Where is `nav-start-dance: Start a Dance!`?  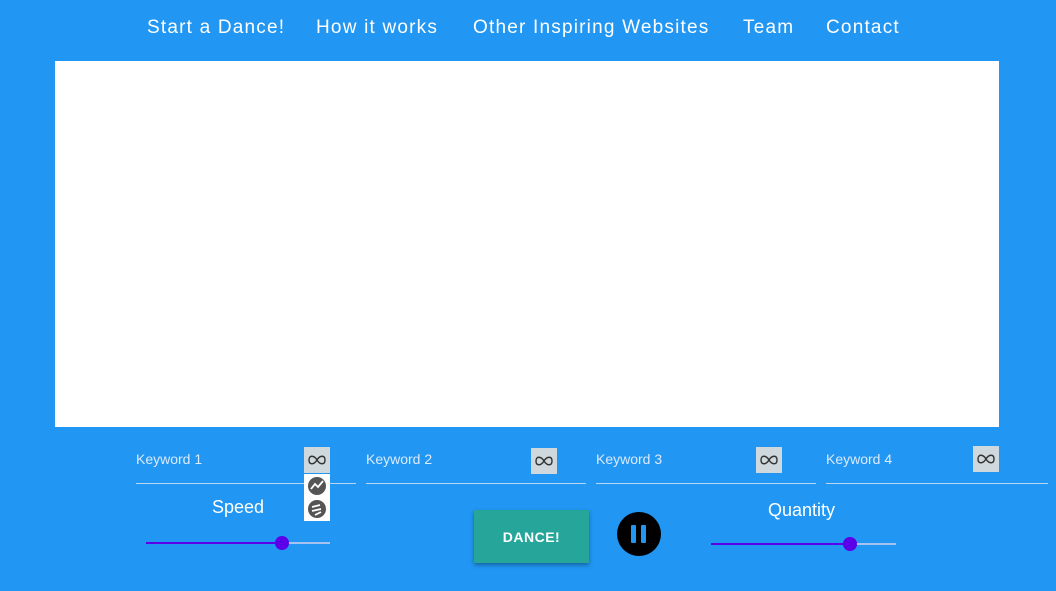
nav-start-dance: Start a Dance! is located at coordinates (216, 28).